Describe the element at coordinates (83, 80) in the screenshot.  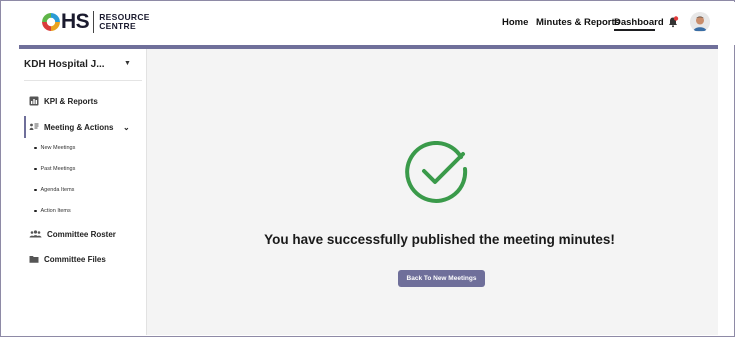
I see `sidebar-divider` at that location.